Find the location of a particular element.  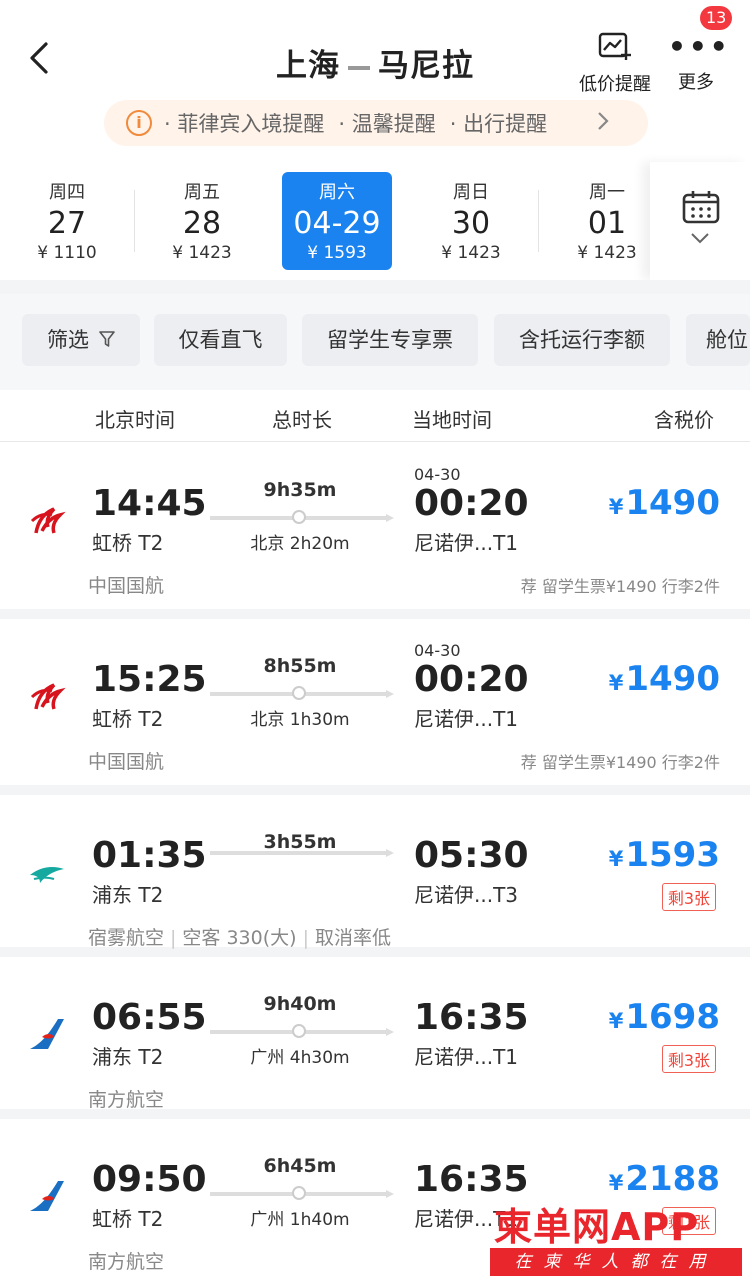

date-day: 27 is located at coordinates (67, 223).